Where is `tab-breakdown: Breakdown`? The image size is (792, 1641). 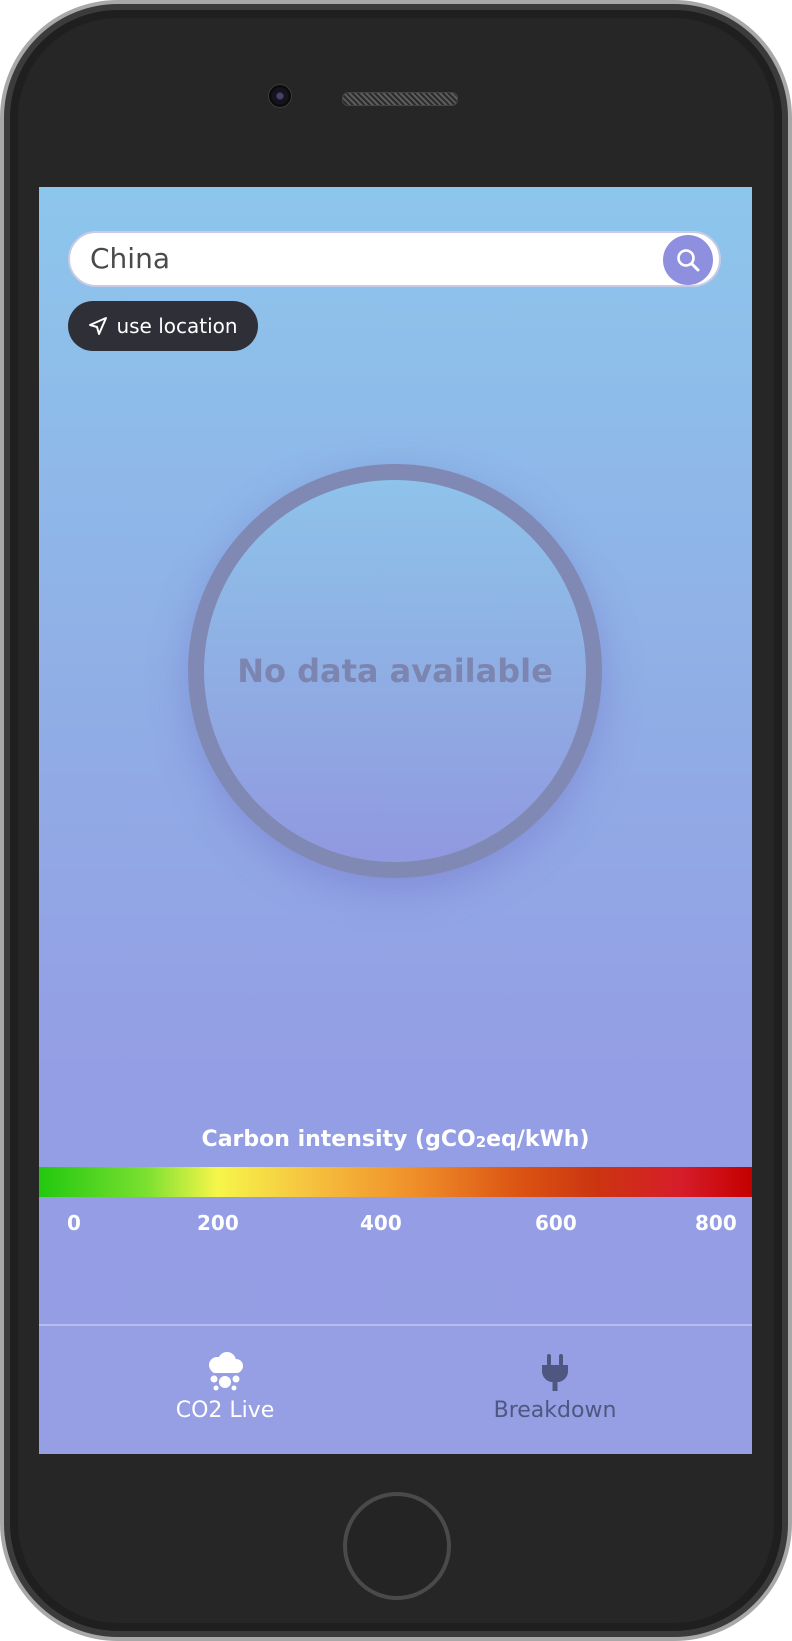
tab-breakdown: Breakdown is located at coordinates (555, 1390).